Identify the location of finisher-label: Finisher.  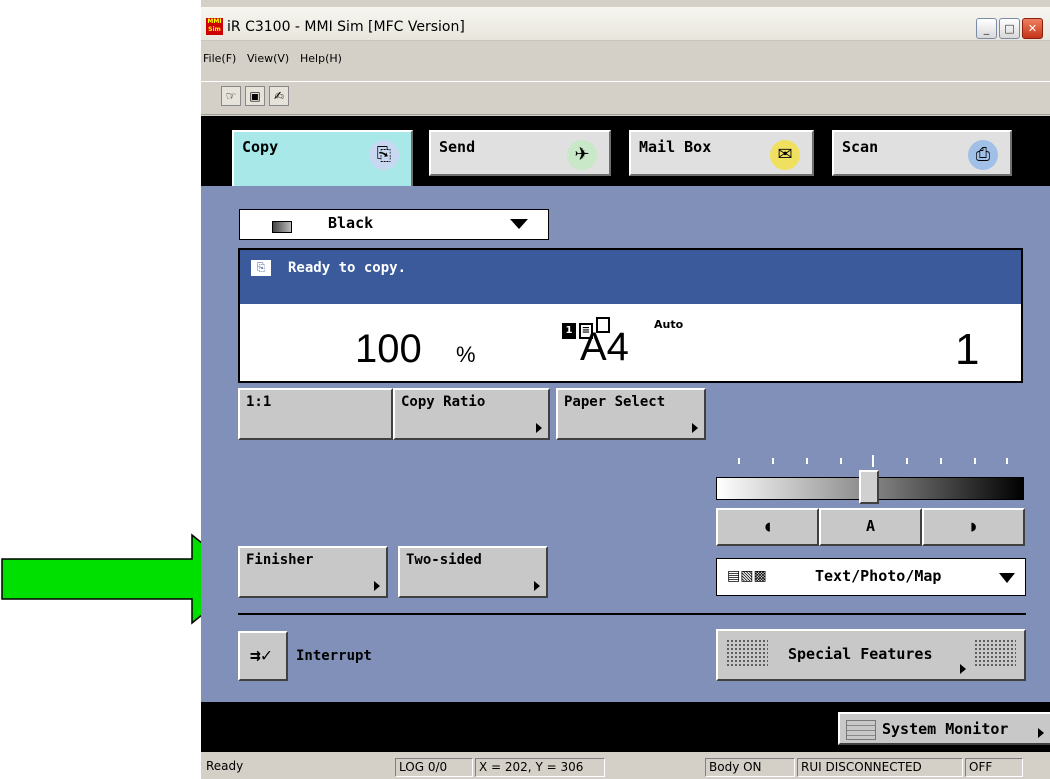
(280, 560).